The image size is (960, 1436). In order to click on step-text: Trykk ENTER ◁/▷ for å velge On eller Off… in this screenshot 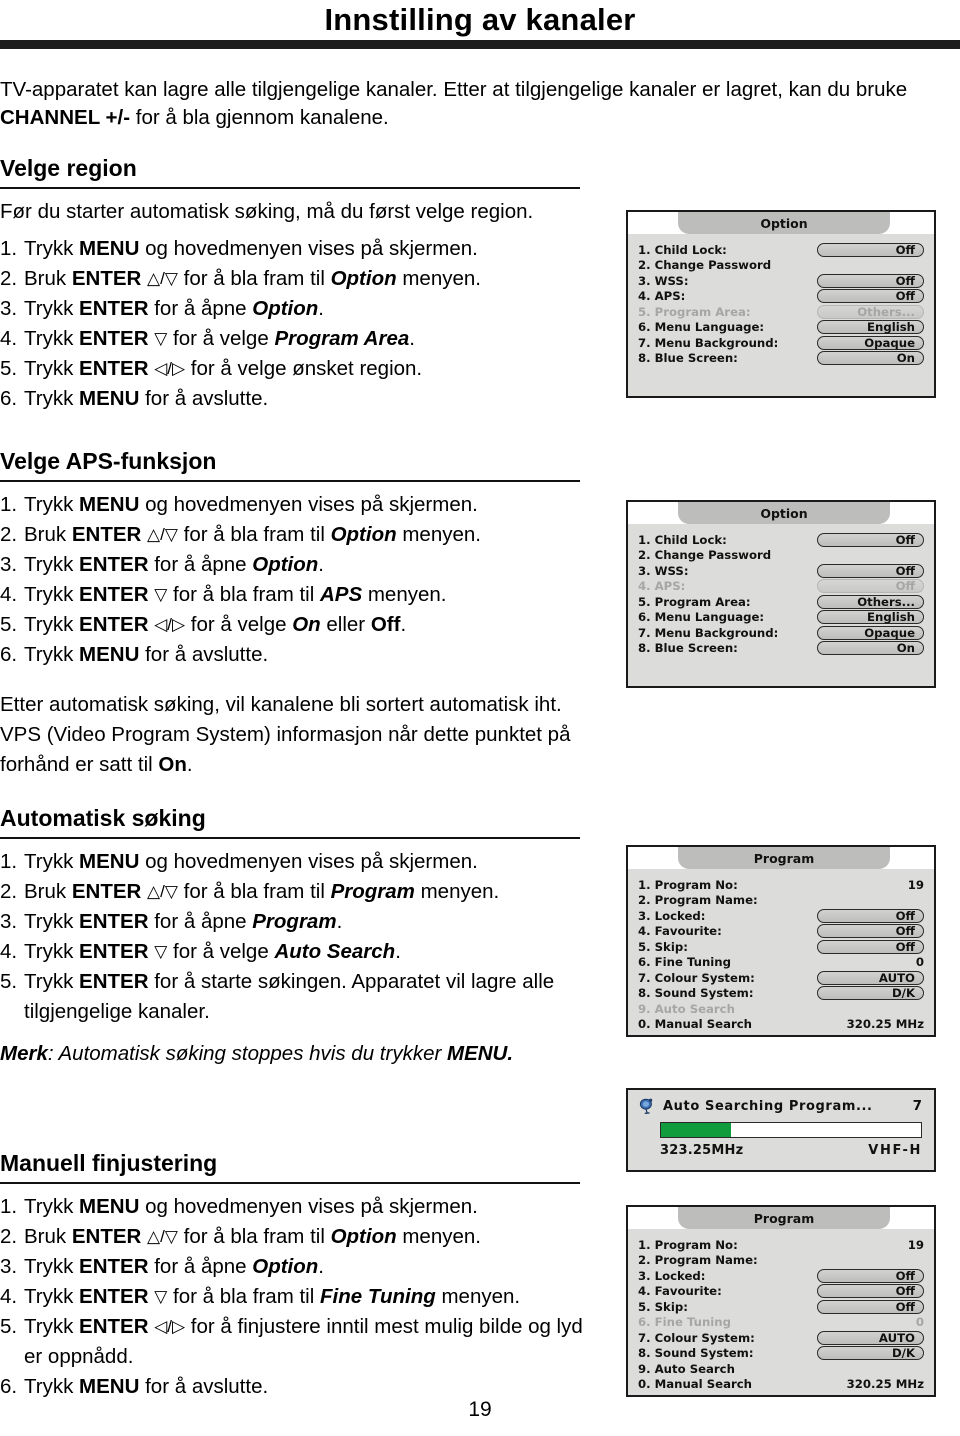, I will do `click(312, 625)`.